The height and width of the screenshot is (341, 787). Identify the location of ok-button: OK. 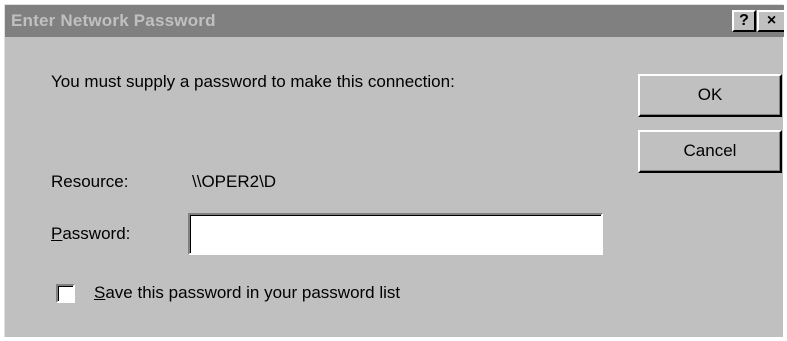
(710, 95).